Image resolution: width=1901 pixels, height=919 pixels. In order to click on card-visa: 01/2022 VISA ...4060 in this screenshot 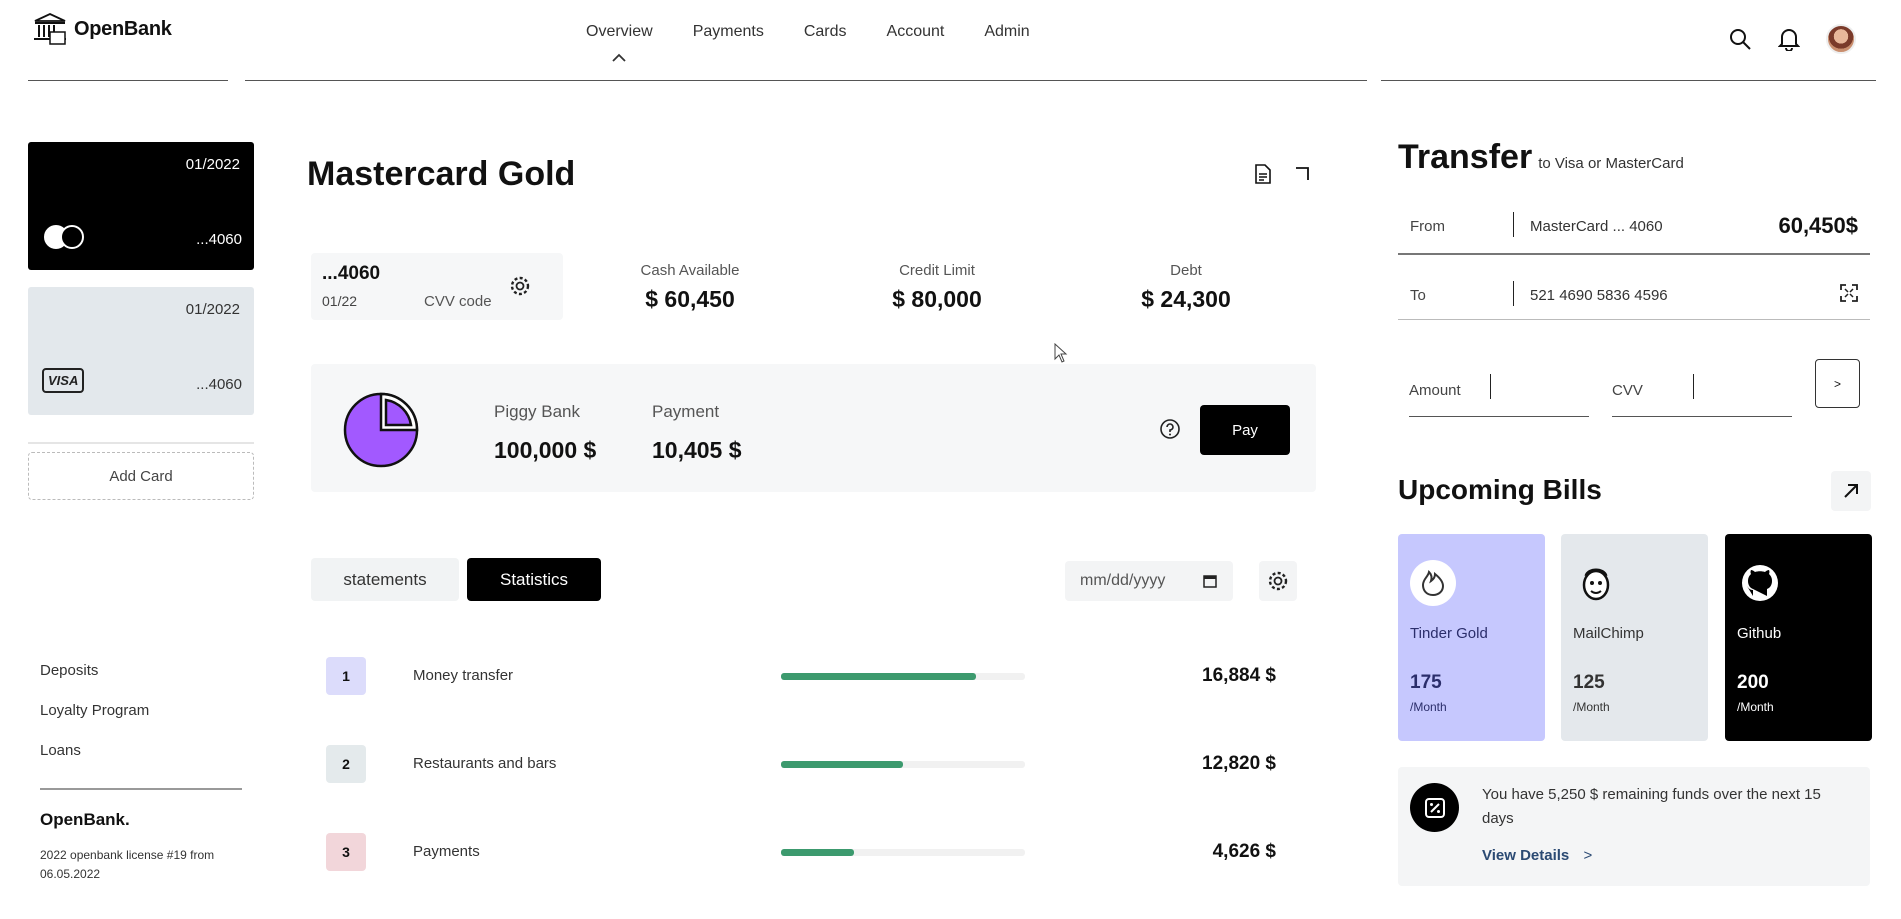, I will do `click(141, 351)`.